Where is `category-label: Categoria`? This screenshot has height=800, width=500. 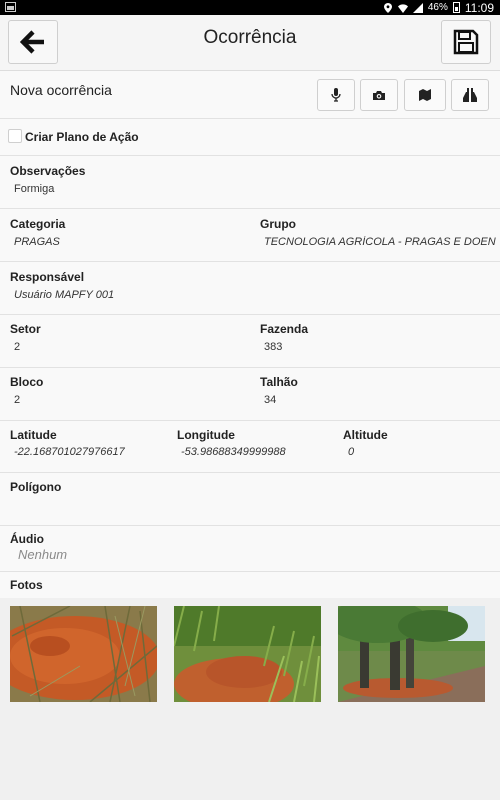 category-label: Categoria is located at coordinates (38, 224).